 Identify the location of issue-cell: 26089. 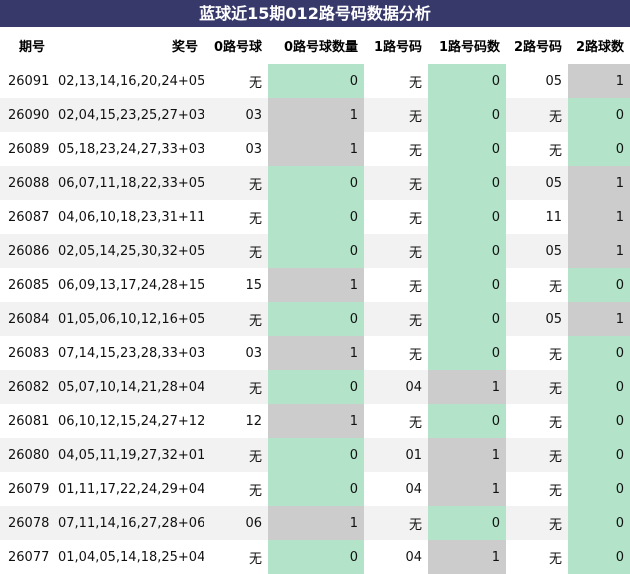
(29, 149).